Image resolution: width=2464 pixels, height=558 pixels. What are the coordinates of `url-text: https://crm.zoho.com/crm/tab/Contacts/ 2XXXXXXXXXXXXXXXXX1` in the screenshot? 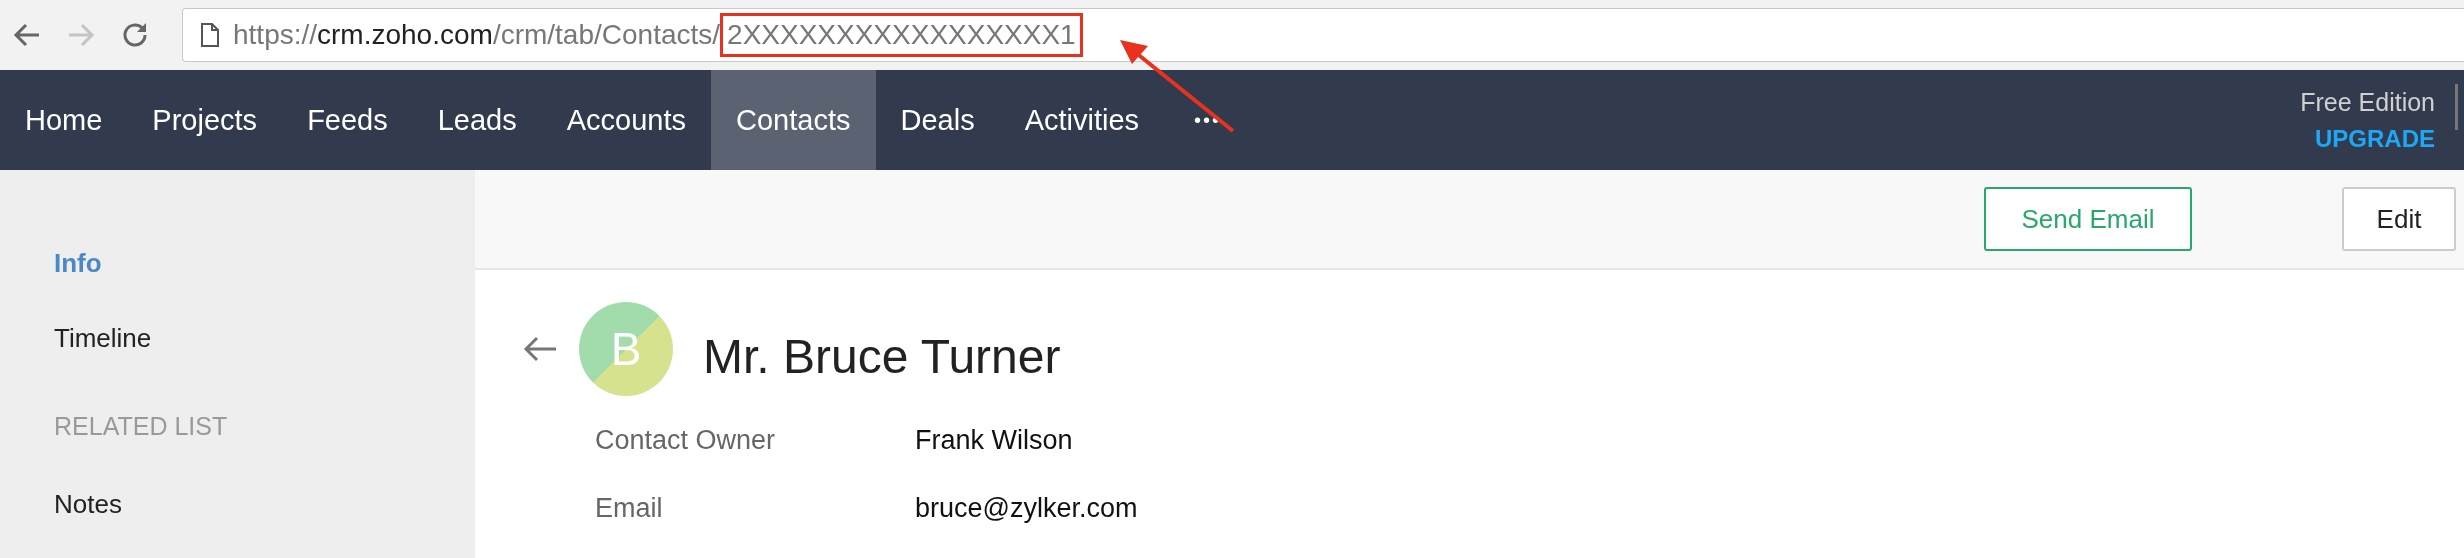 It's located at (658, 35).